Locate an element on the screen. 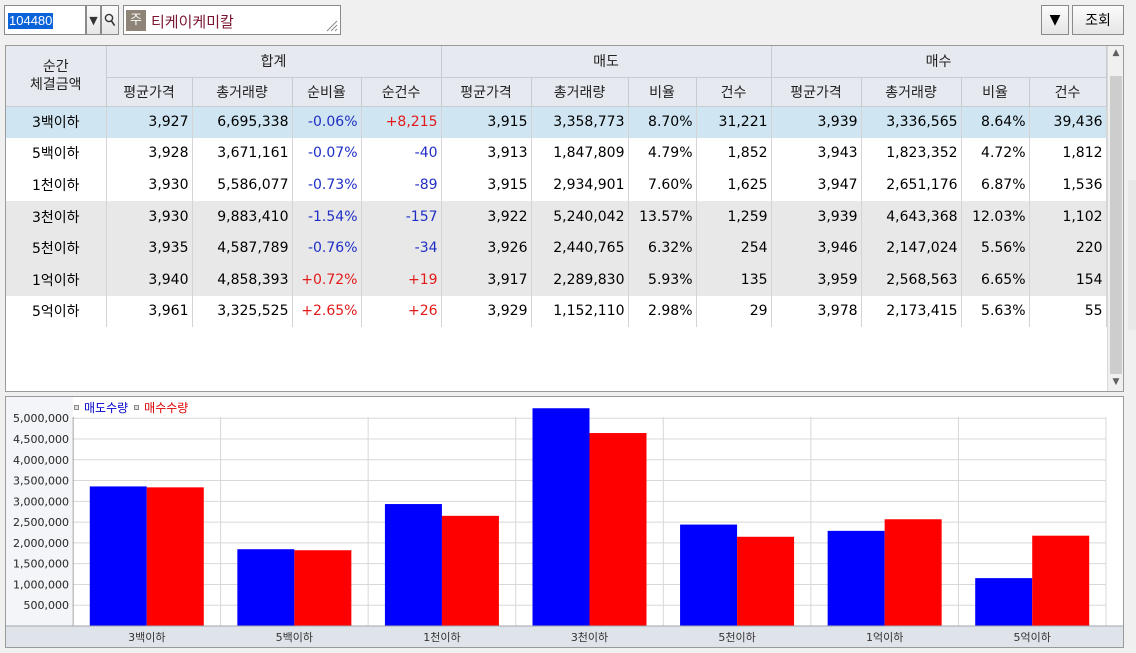 The width and height of the screenshot is (1136, 653). table-cell: 3,978 is located at coordinates (816, 311).